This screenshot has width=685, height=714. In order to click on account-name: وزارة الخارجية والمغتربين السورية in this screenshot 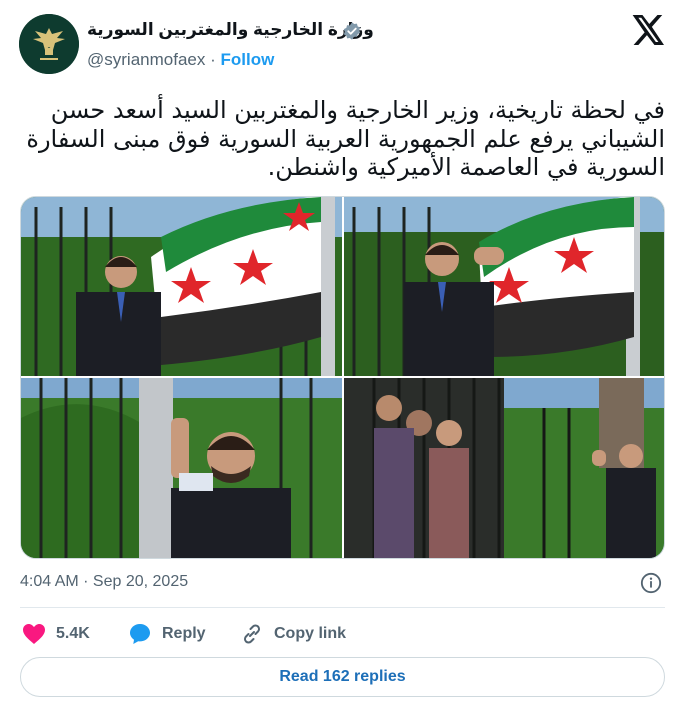, I will do `click(230, 30)`.